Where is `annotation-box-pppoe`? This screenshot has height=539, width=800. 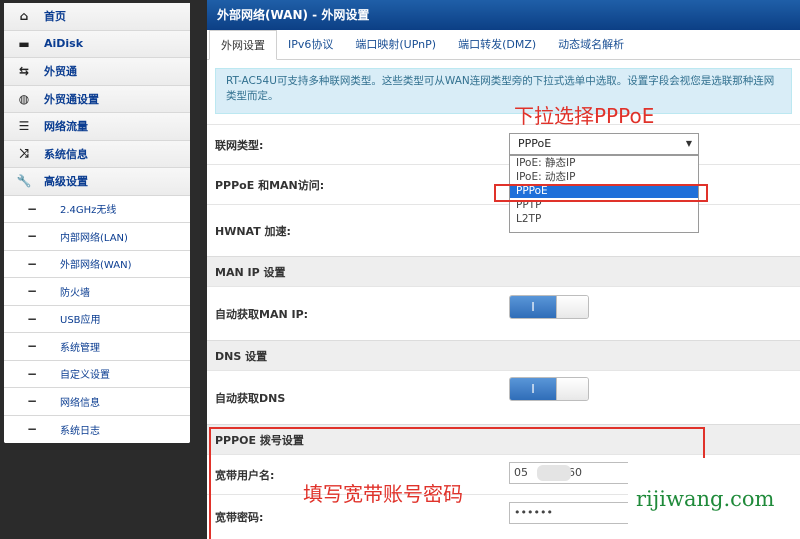 annotation-box-pppoe is located at coordinates (601, 193).